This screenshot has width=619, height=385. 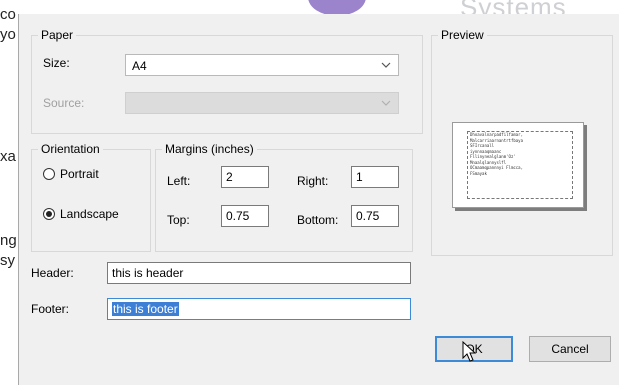 I want to click on left-margin-input: 2, so click(x=245, y=177).